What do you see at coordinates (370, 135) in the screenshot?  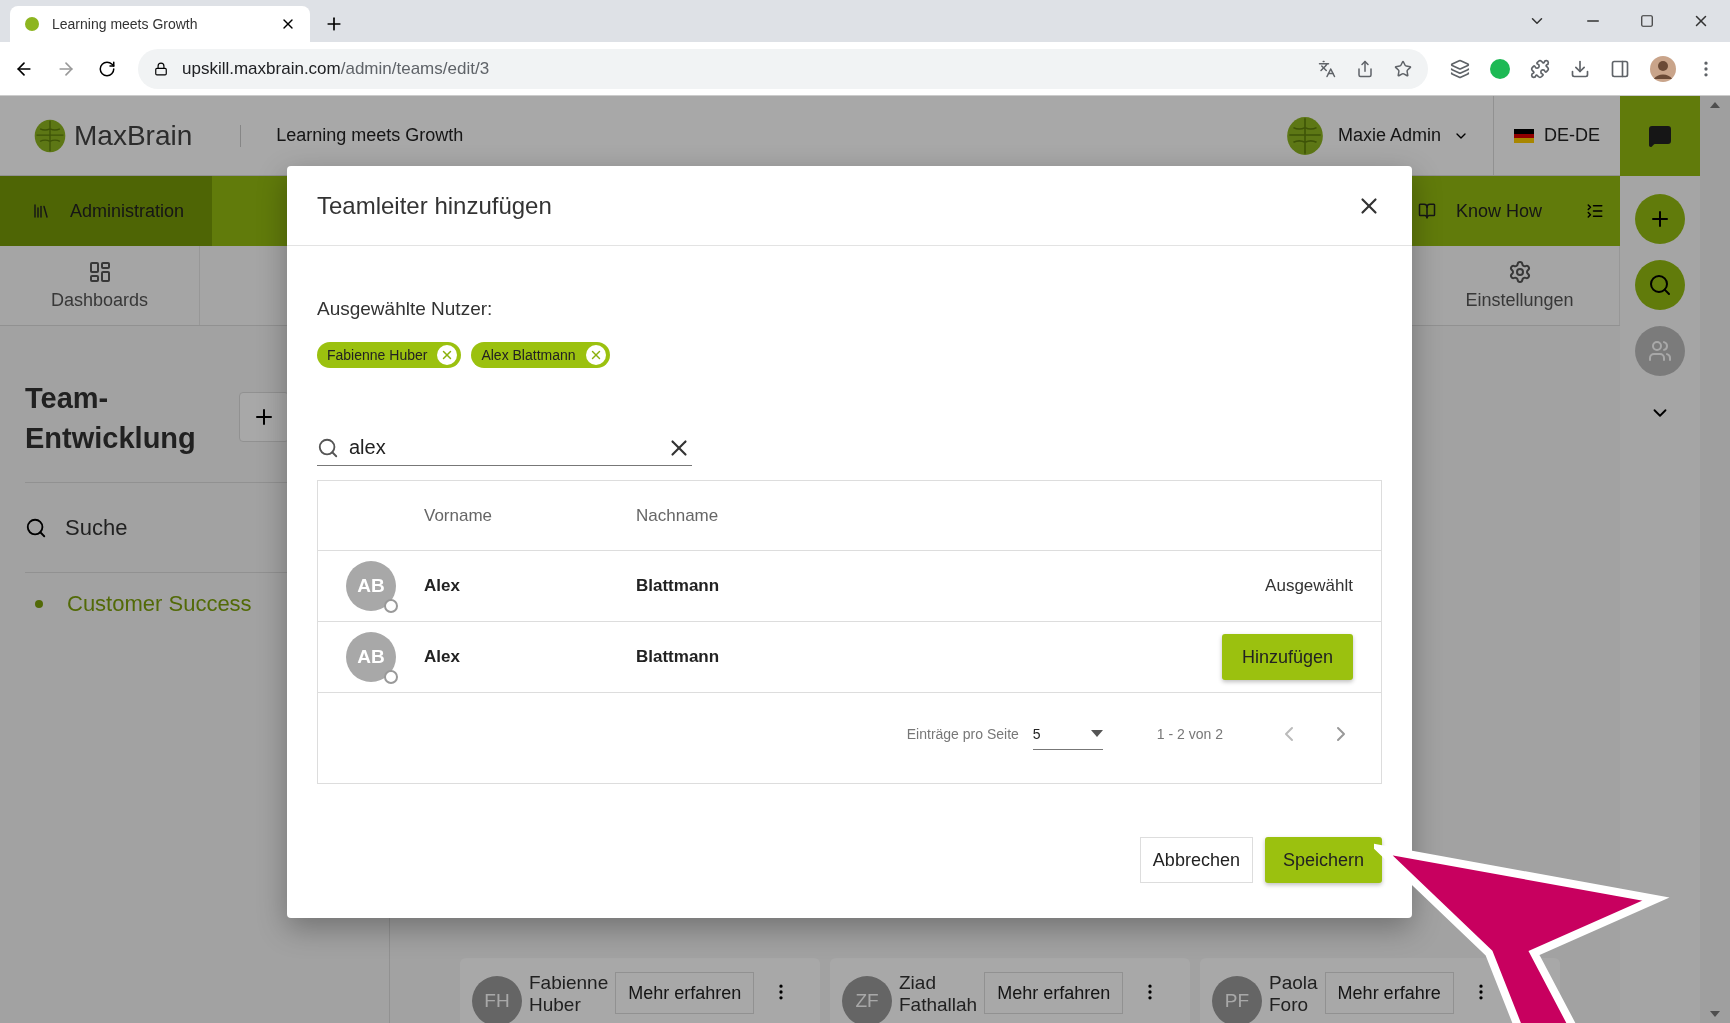 I see `tagline: Learning meets Growth` at bounding box center [370, 135].